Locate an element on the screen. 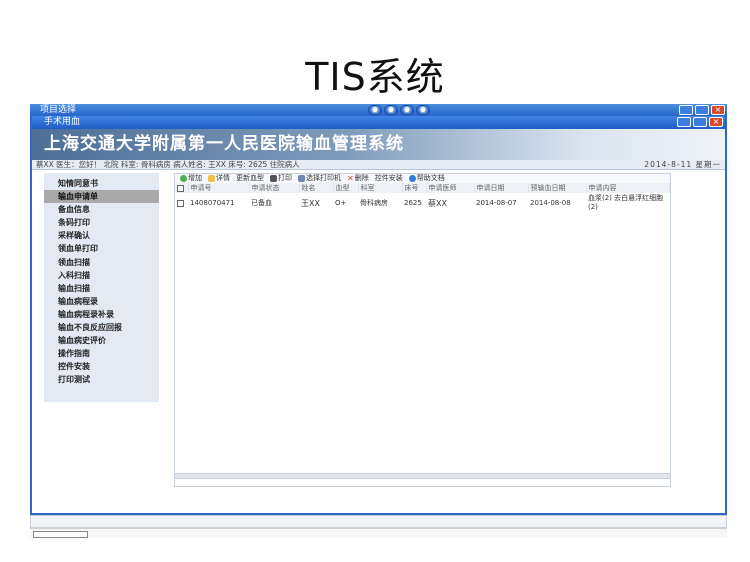 Image resolution: width=750 pixels, height=562 pixels. sidebar-item-transfusion-scan: 输血扫描 is located at coordinates (101, 288).